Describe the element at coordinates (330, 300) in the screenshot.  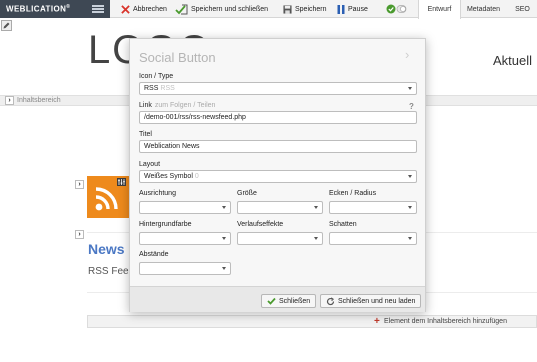
I see `reload-icon` at that location.